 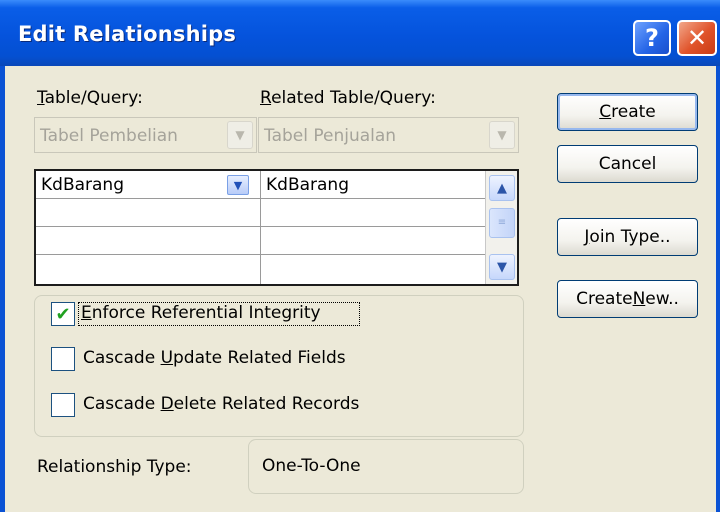 I want to click on related-table-query-value: Tabel Penjualan, so click(x=330, y=136).